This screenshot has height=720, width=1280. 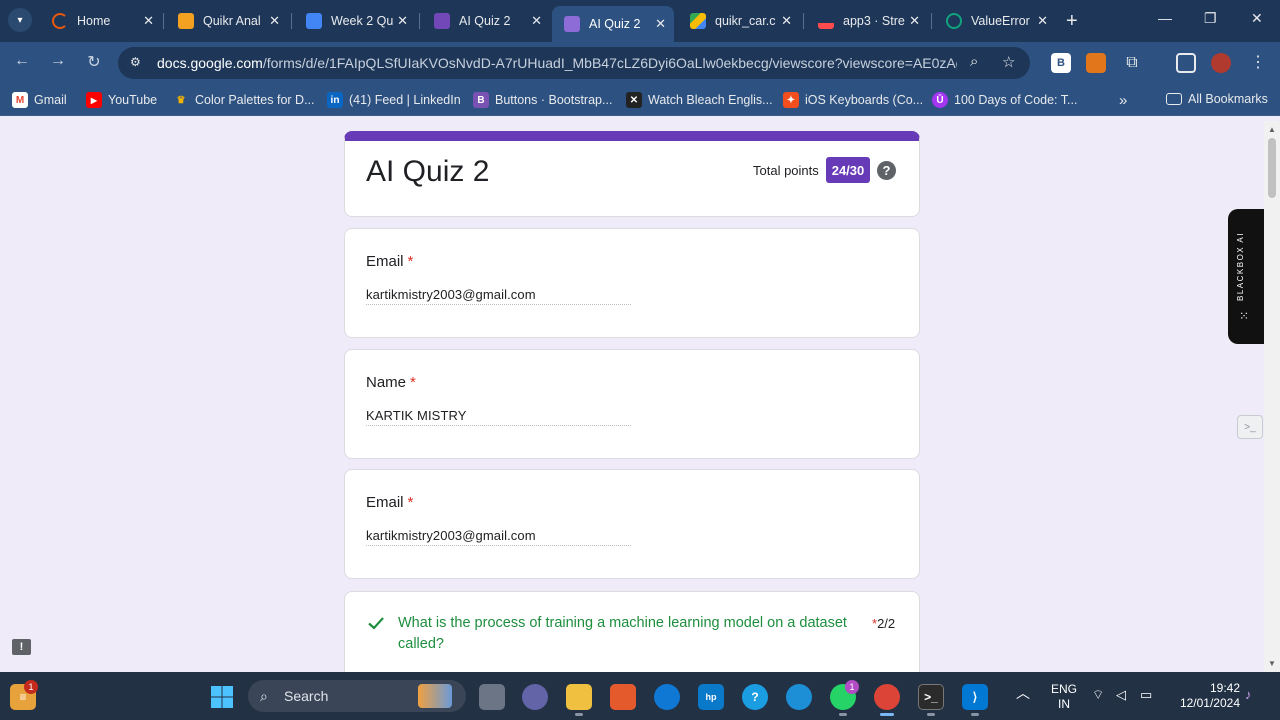 I want to click on site-info-icon: ⚙, so click(x=138, y=63).